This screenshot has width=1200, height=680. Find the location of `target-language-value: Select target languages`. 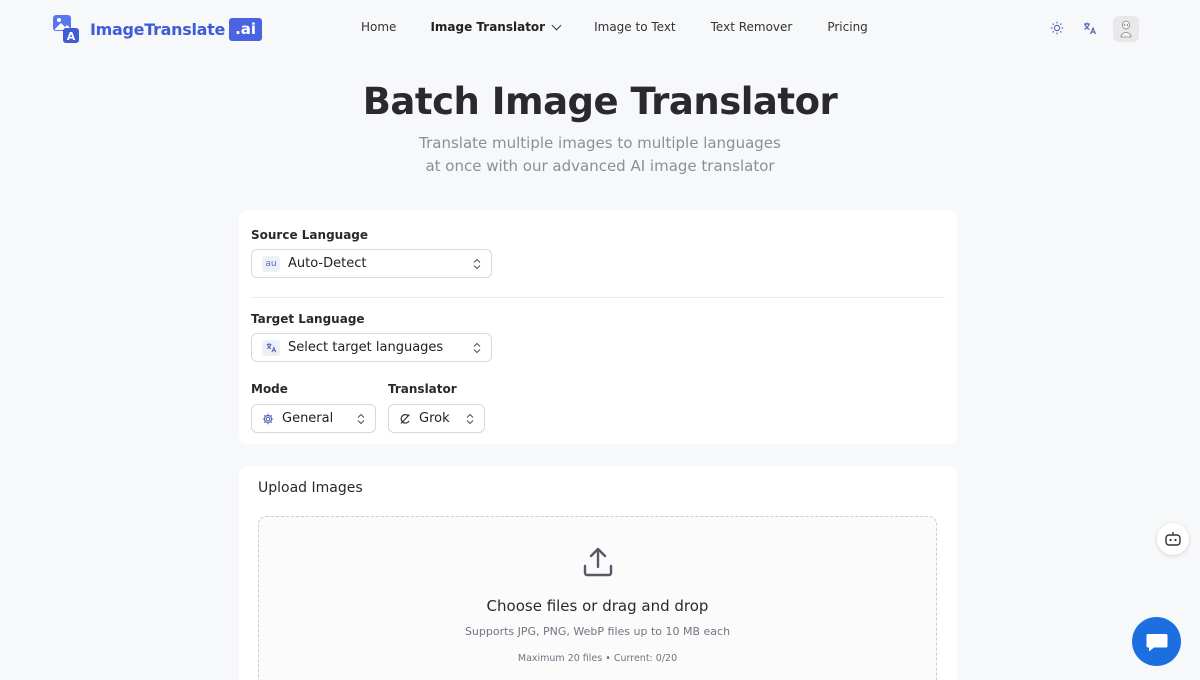

target-language-value: Select target languages is located at coordinates (366, 347).